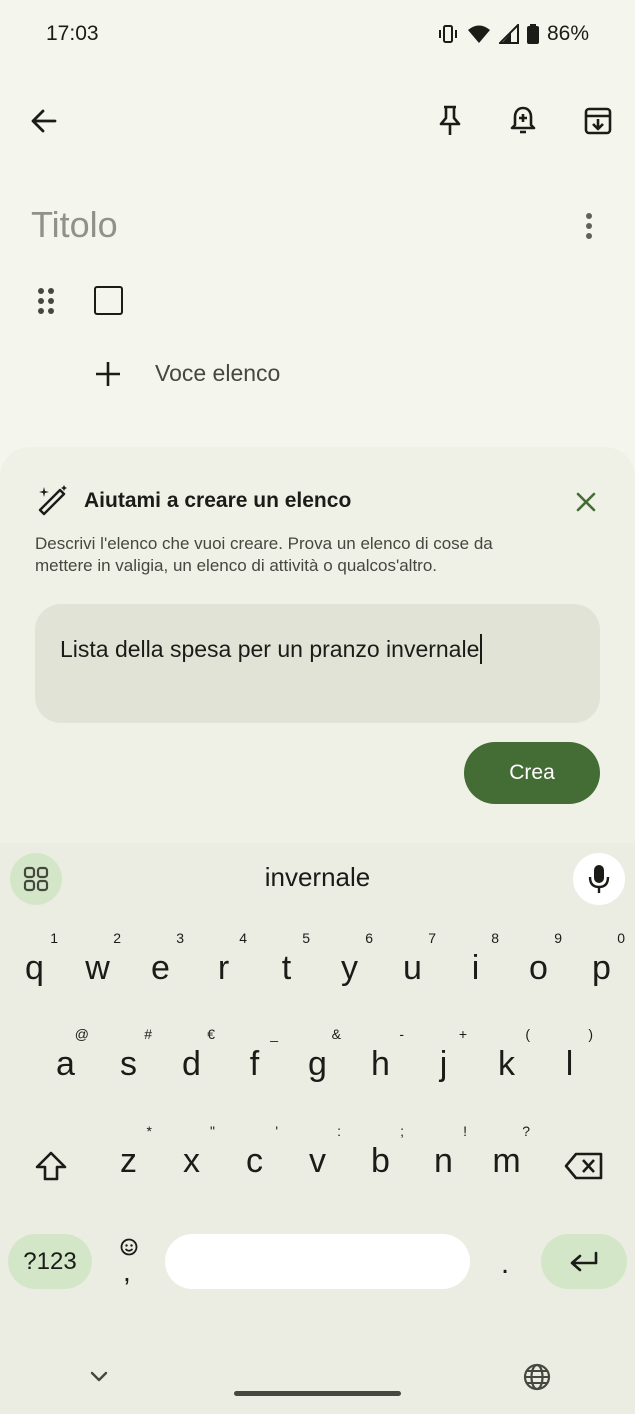 This screenshot has height=1414, width=635. What do you see at coordinates (336, 1034) in the screenshot?
I see `key-hint: &` at bounding box center [336, 1034].